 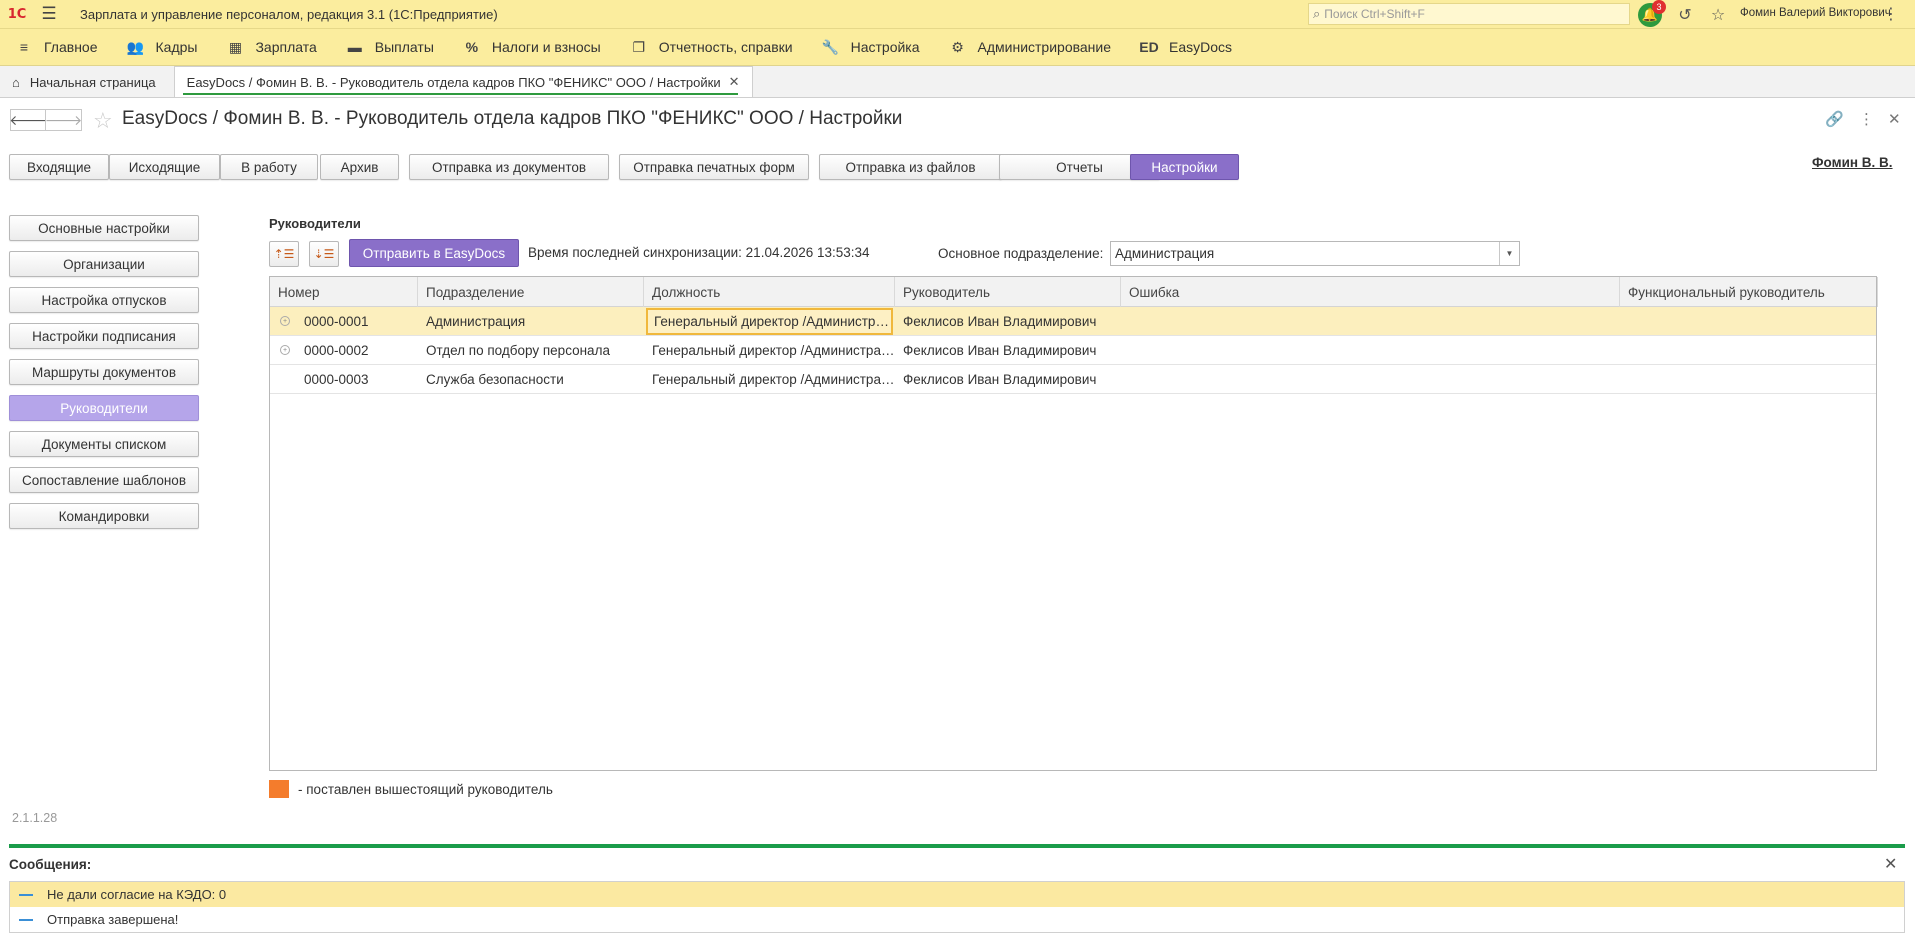 I want to click on action-button-1: Входящие, so click(x=59, y=167).